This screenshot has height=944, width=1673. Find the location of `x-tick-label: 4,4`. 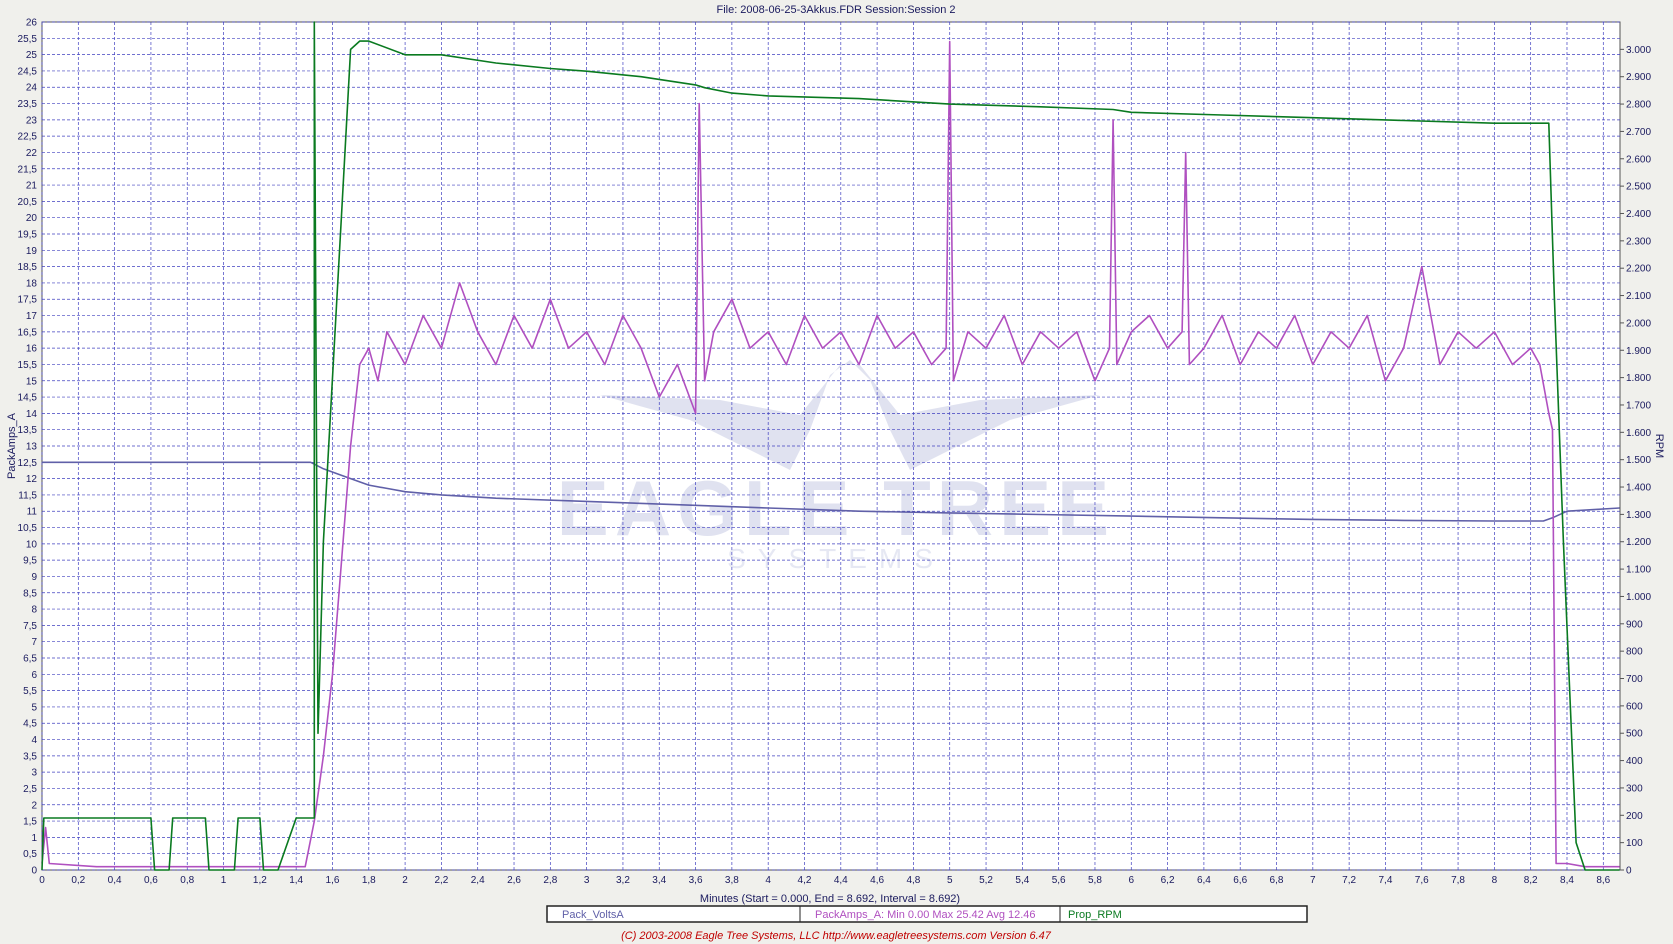

x-tick-label: 4,4 is located at coordinates (841, 880).